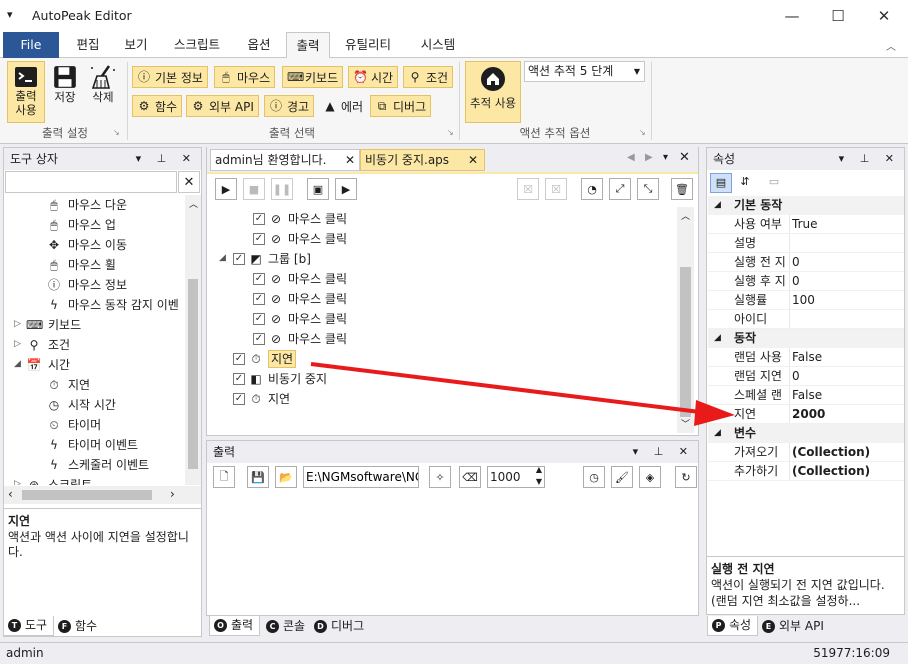 This screenshot has height=664, width=908. What do you see at coordinates (245, 77) in the screenshot?
I see `mouse-button: 🖱 마우스` at bounding box center [245, 77].